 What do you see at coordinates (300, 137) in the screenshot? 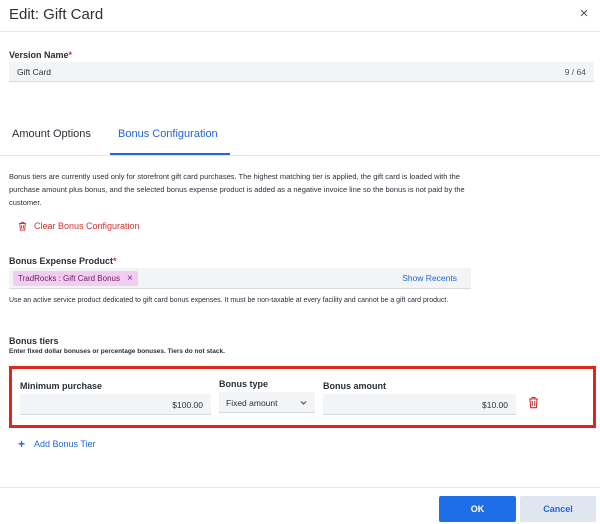
I see `tab-bar: Amount Options Bonus Configuration` at bounding box center [300, 137].